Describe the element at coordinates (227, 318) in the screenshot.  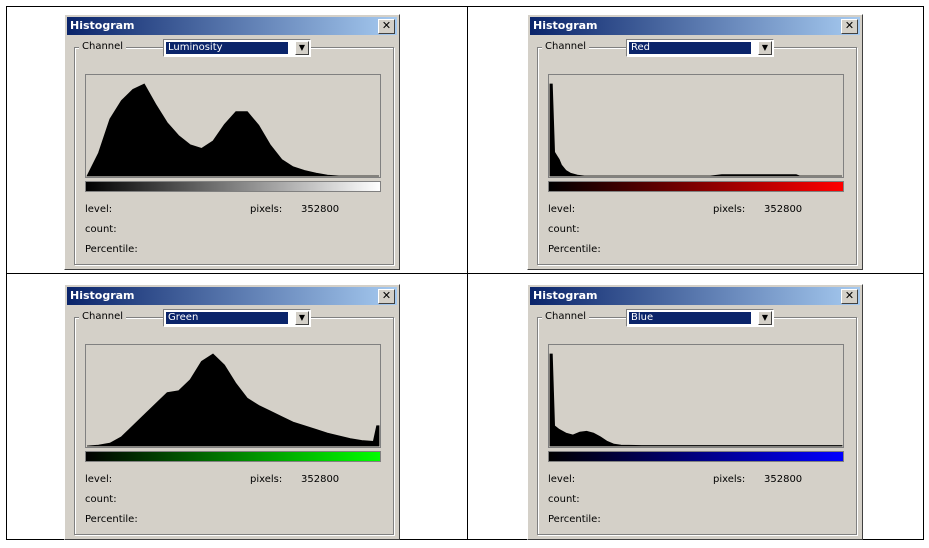
I see `channel-select-value: Green` at that location.